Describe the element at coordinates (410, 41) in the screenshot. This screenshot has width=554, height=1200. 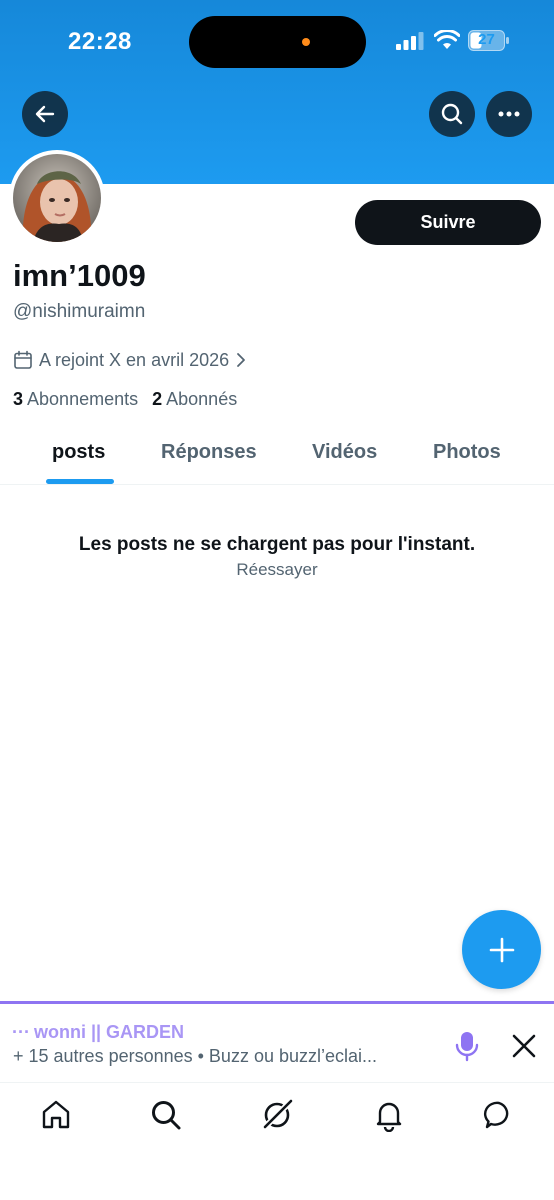
I see `cellular-signal-icon` at that location.